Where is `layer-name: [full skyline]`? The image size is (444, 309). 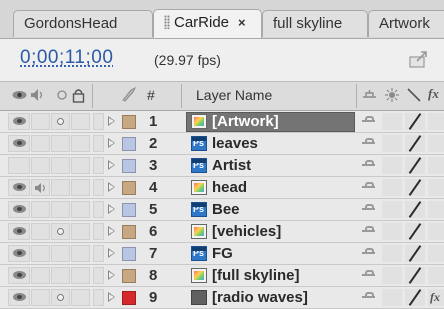
layer-name: [full skyline] is located at coordinates (256, 275).